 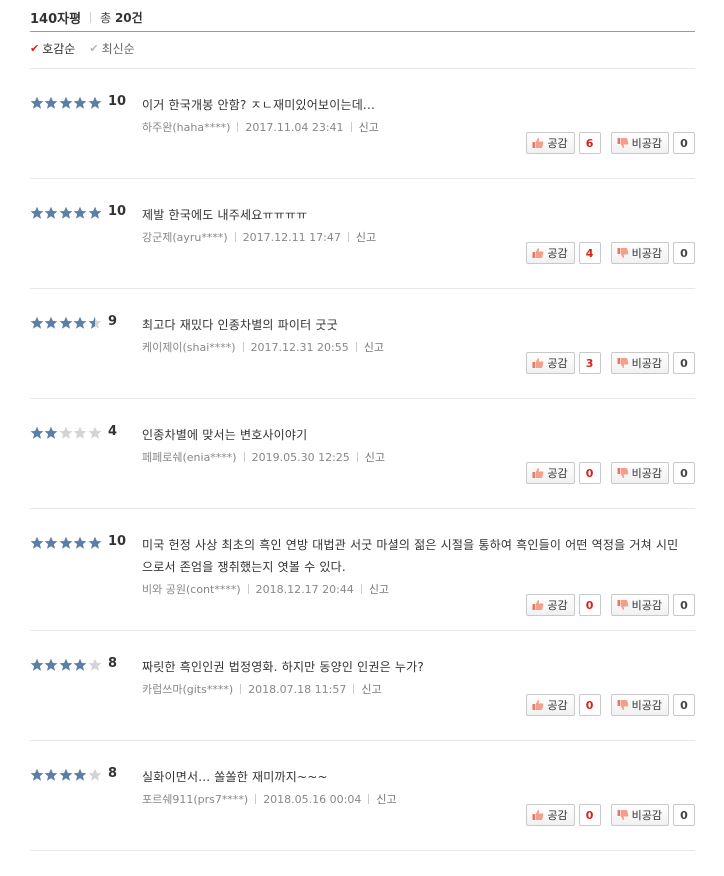 What do you see at coordinates (304, 589) in the screenshot?
I see `review-date: 2018.12.17 20:44` at bounding box center [304, 589].